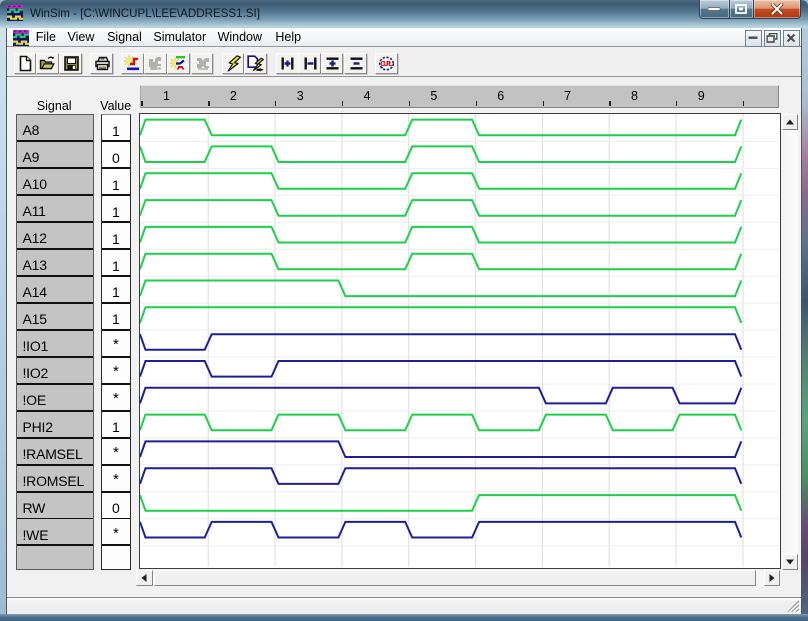 Image resolution: width=808 pixels, height=621 pixels. I want to click on svg-text: CUPL, so click(387, 63).